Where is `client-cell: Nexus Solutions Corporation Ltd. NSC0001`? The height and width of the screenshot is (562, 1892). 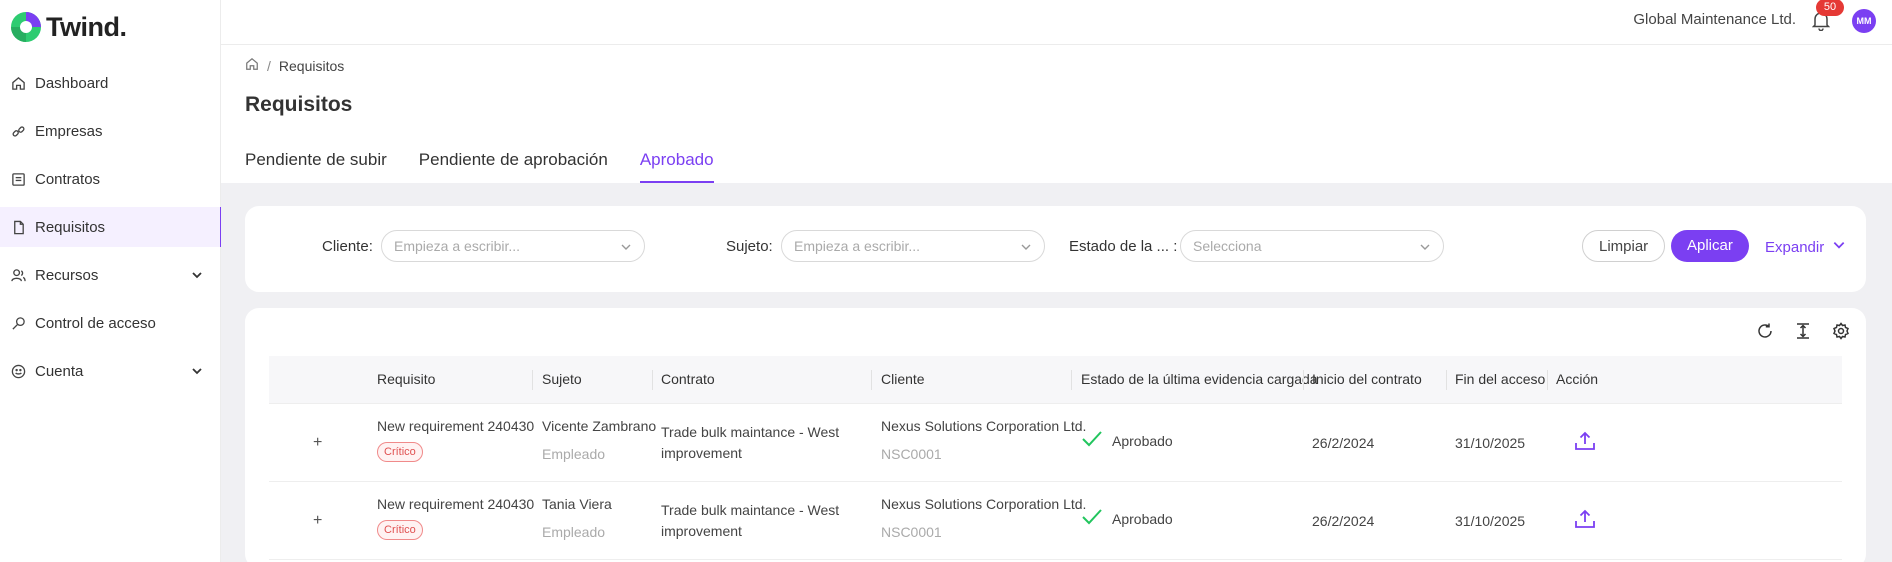
client-cell: Nexus Solutions Corporation Ltd. NSC0001 is located at coordinates (983, 440).